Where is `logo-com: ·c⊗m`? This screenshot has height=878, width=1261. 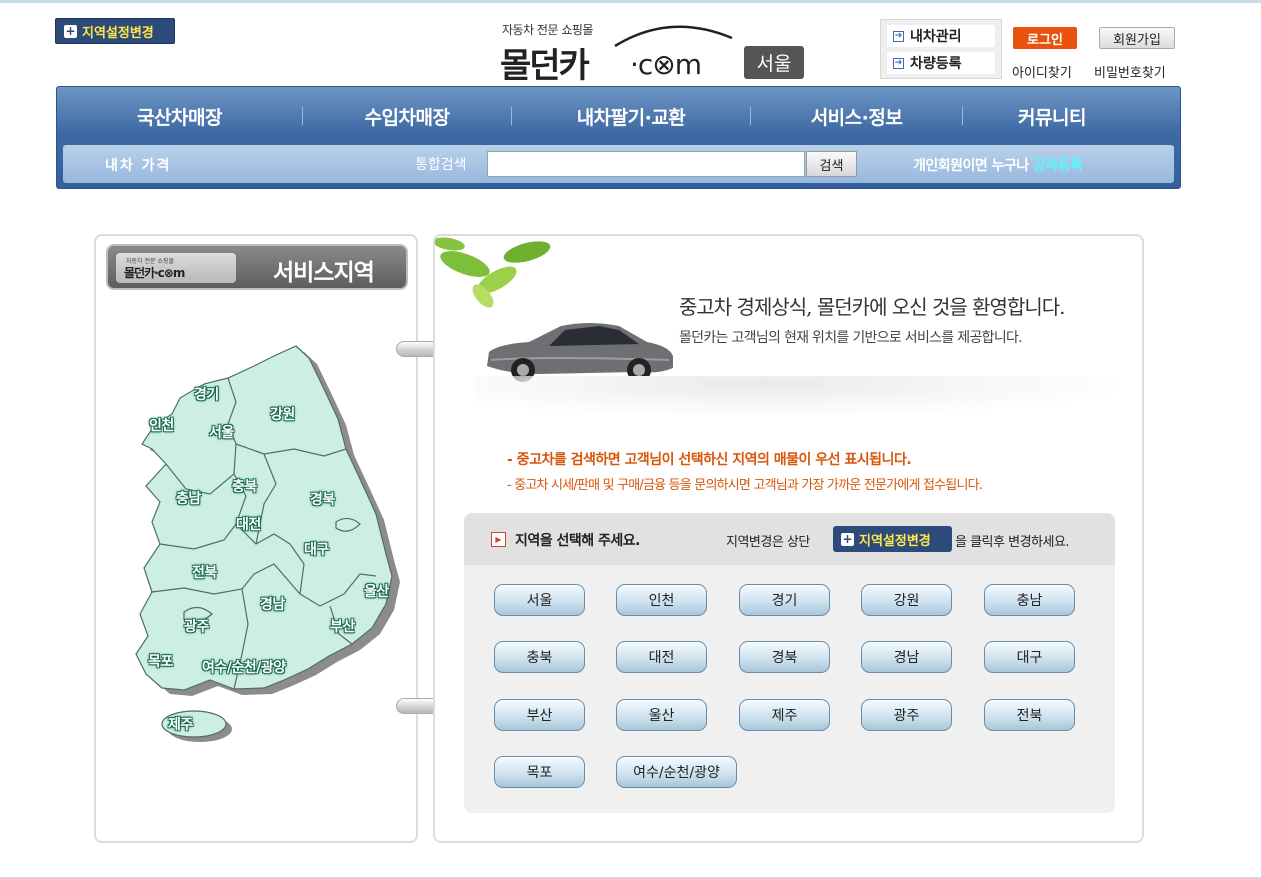
logo-com: ·c⊗m is located at coordinates (666, 64).